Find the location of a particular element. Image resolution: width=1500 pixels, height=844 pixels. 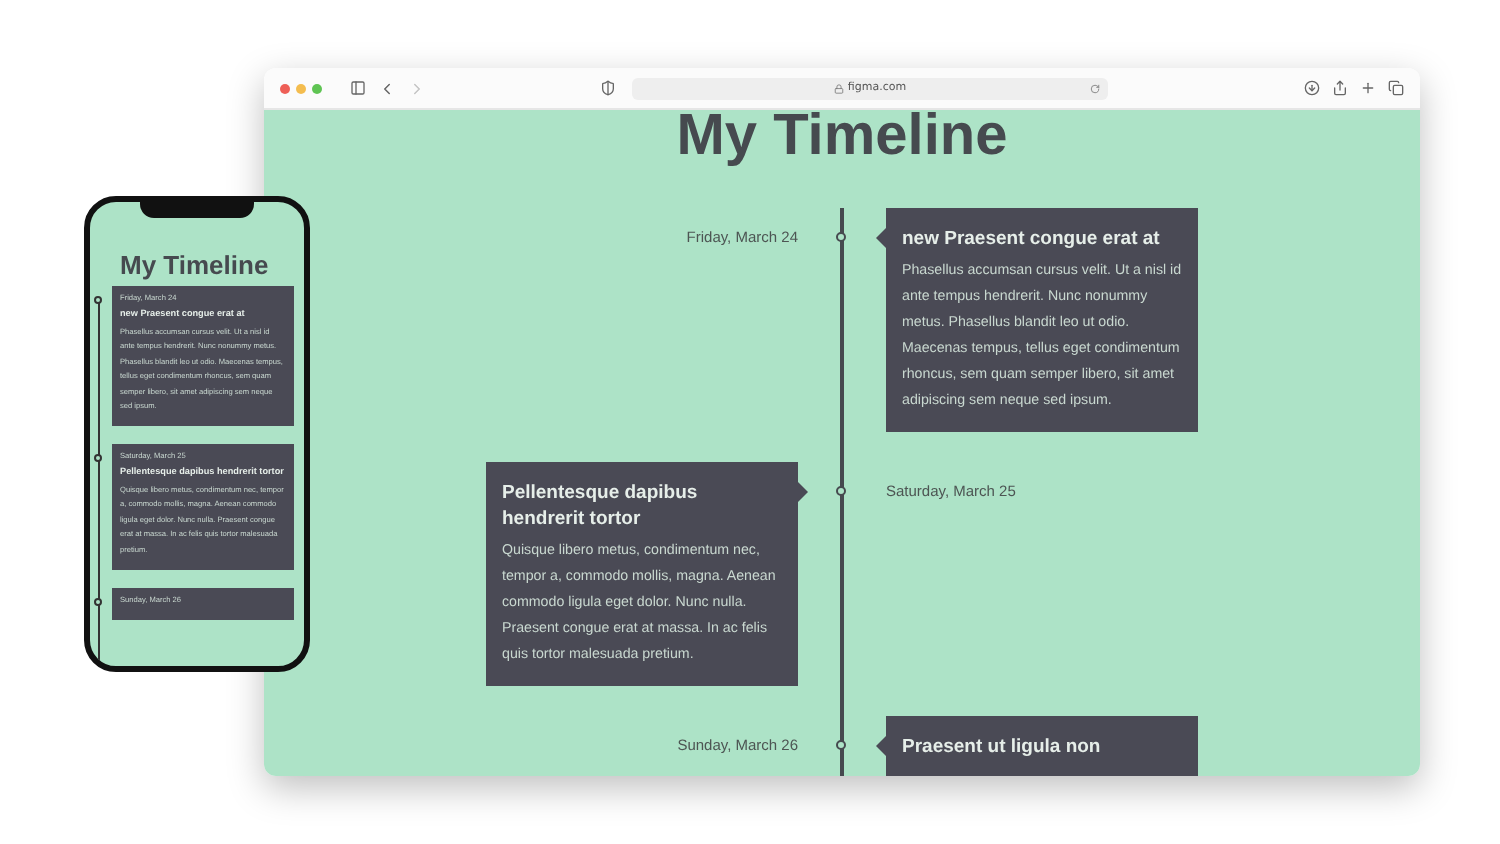

sidebar-icon is located at coordinates (358, 88).